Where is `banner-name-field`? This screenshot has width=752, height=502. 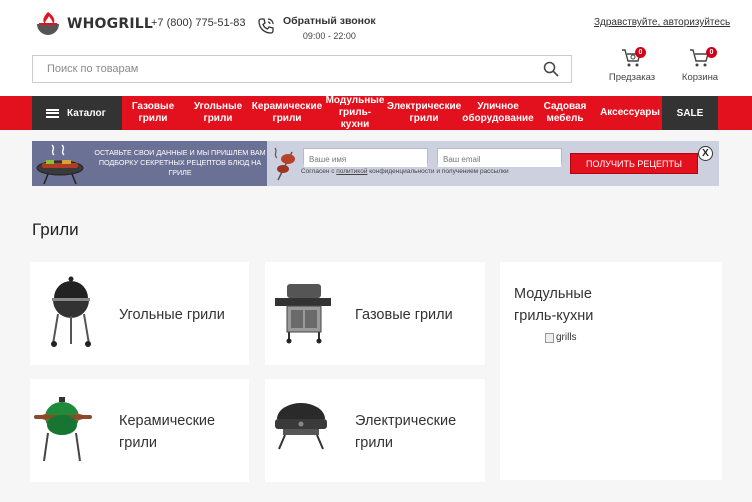 banner-name-field is located at coordinates (365, 157).